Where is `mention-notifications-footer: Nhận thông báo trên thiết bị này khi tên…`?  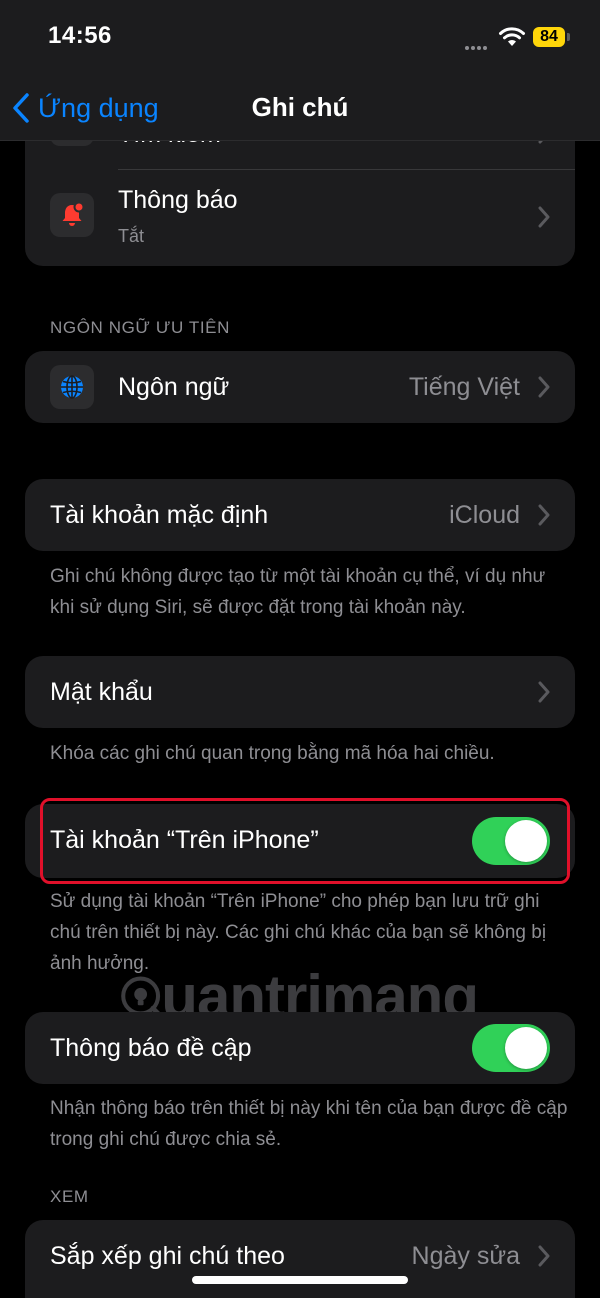
mention-notifications-footer: Nhận thông báo trên thiết bị này khi tên… is located at coordinates (309, 1124).